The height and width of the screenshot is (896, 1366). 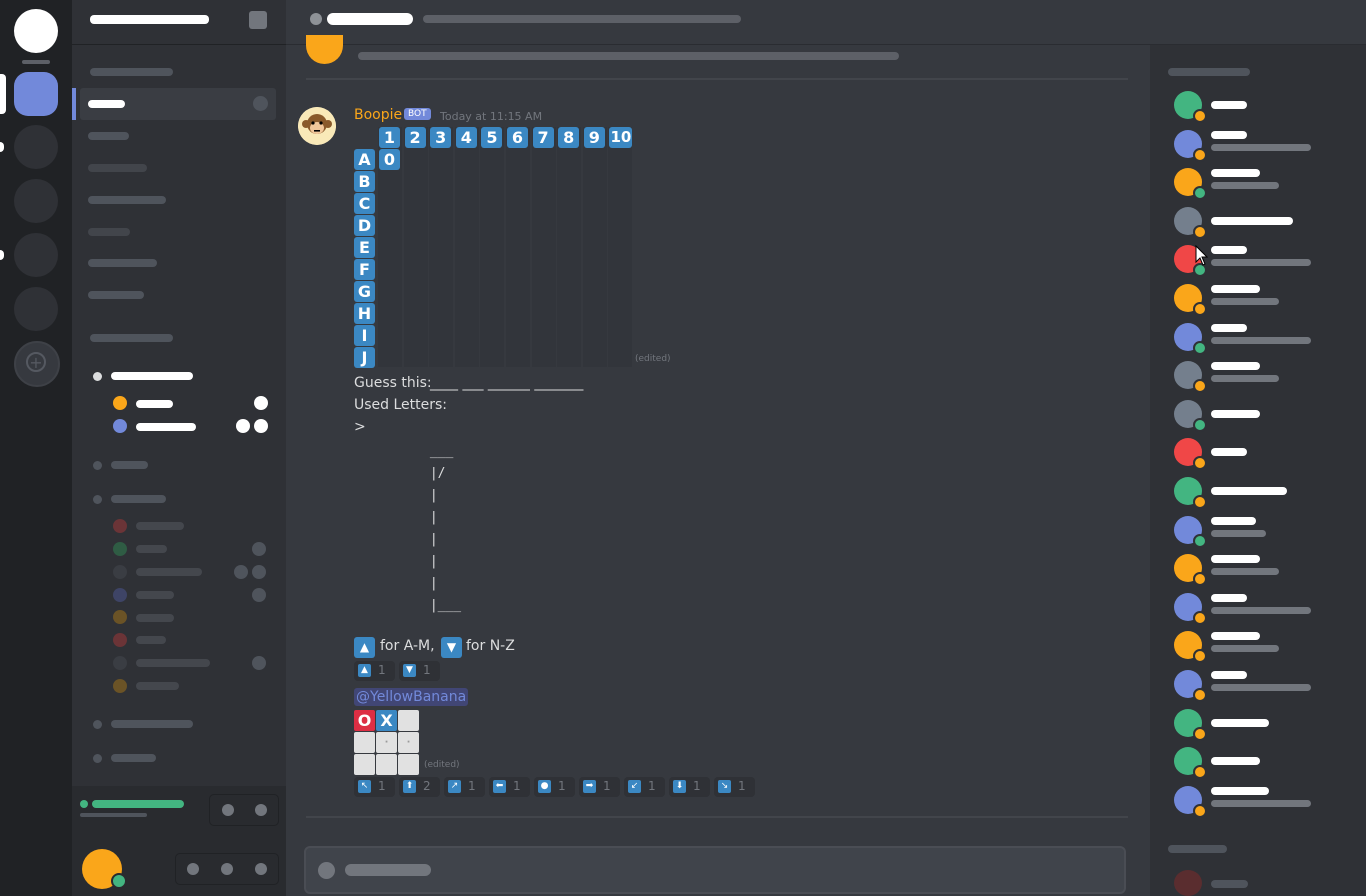 I want to click on message-input, so click(x=715, y=870).